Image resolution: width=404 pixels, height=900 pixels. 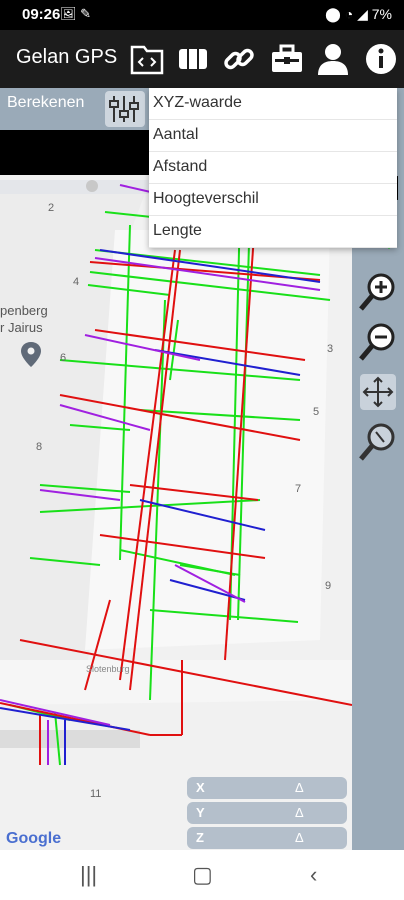 I want to click on link-icon, so click(x=239, y=59).